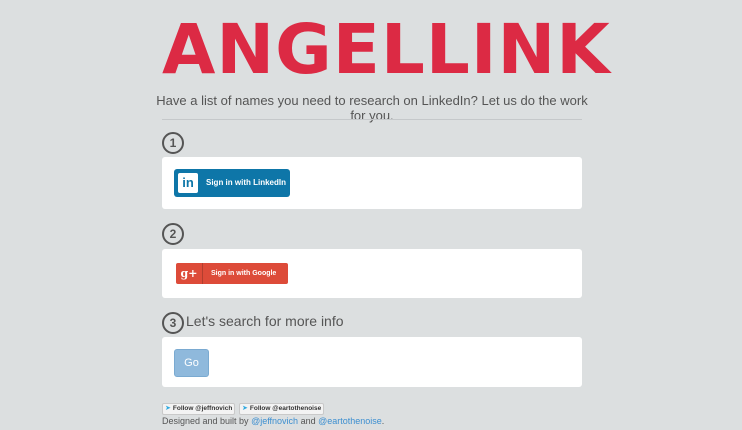  What do you see at coordinates (173, 143) in the screenshot?
I see `step-1-number: 1` at bounding box center [173, 143].